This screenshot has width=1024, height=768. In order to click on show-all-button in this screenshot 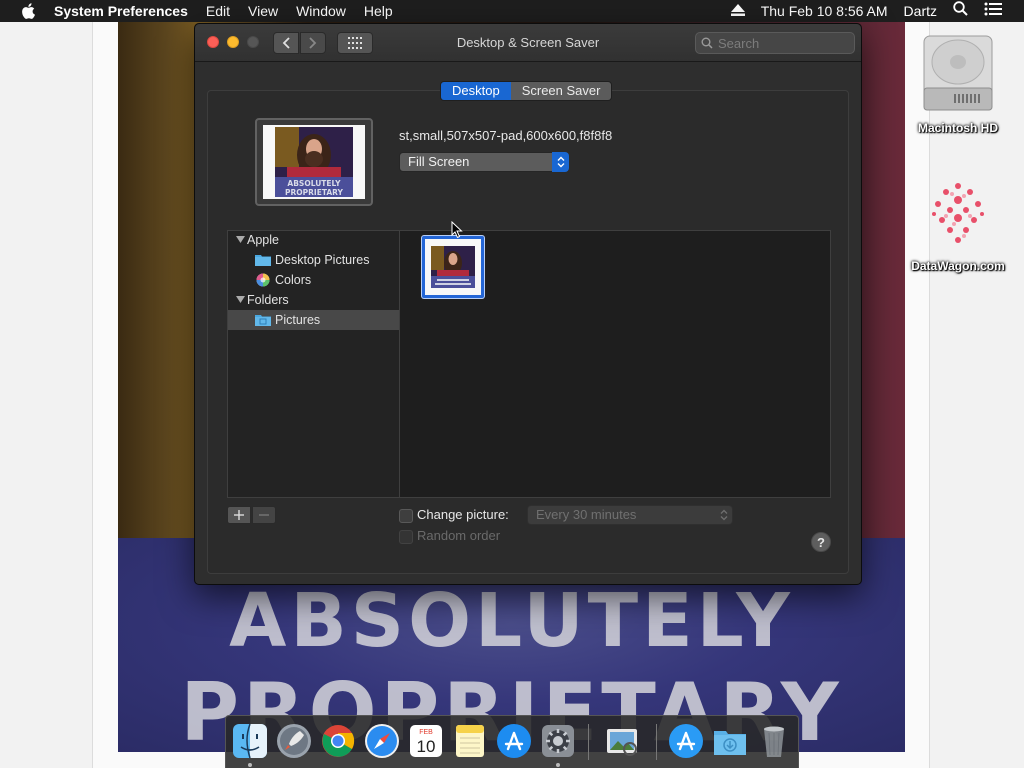, I will do `click(355, 43)`.